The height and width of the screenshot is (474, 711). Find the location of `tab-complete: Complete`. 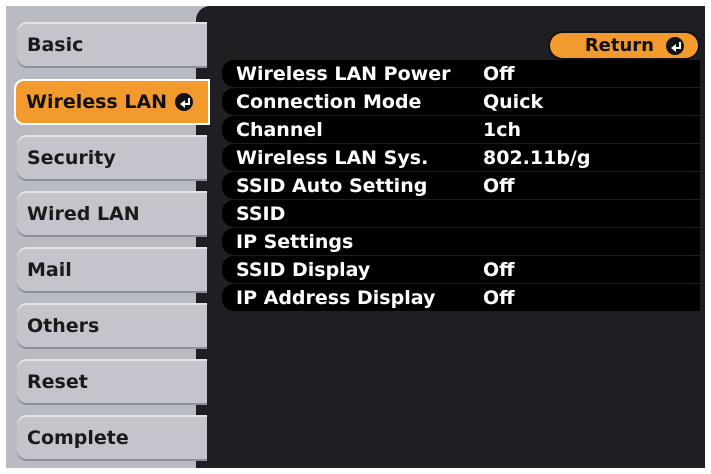

tab-complete: Complete is located at coordinates (112, 438).